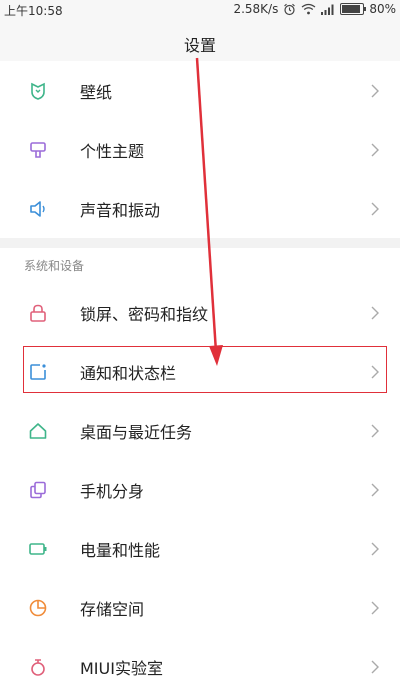 The image size is (400, 696). I want to click on settings-item-label: 电量和性能, so click(120, 550).